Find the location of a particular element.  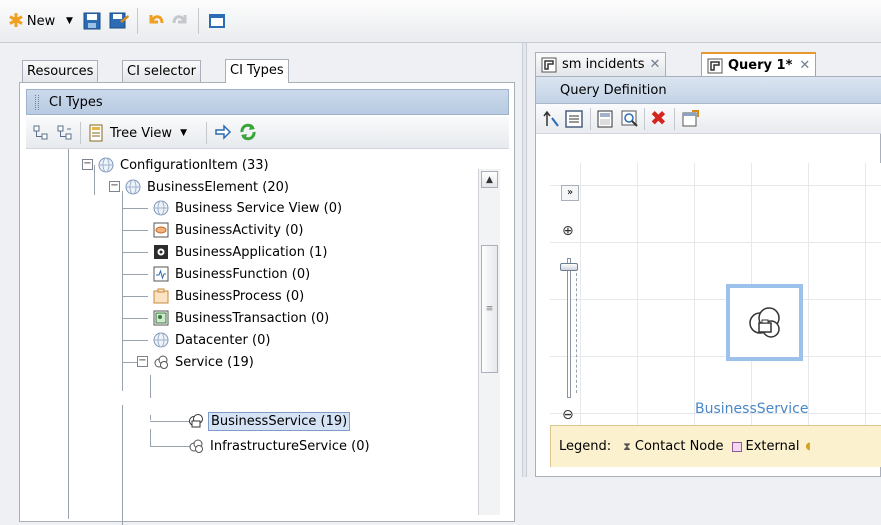

new-star-icon: ✱ is located at coordinates (16, 20).